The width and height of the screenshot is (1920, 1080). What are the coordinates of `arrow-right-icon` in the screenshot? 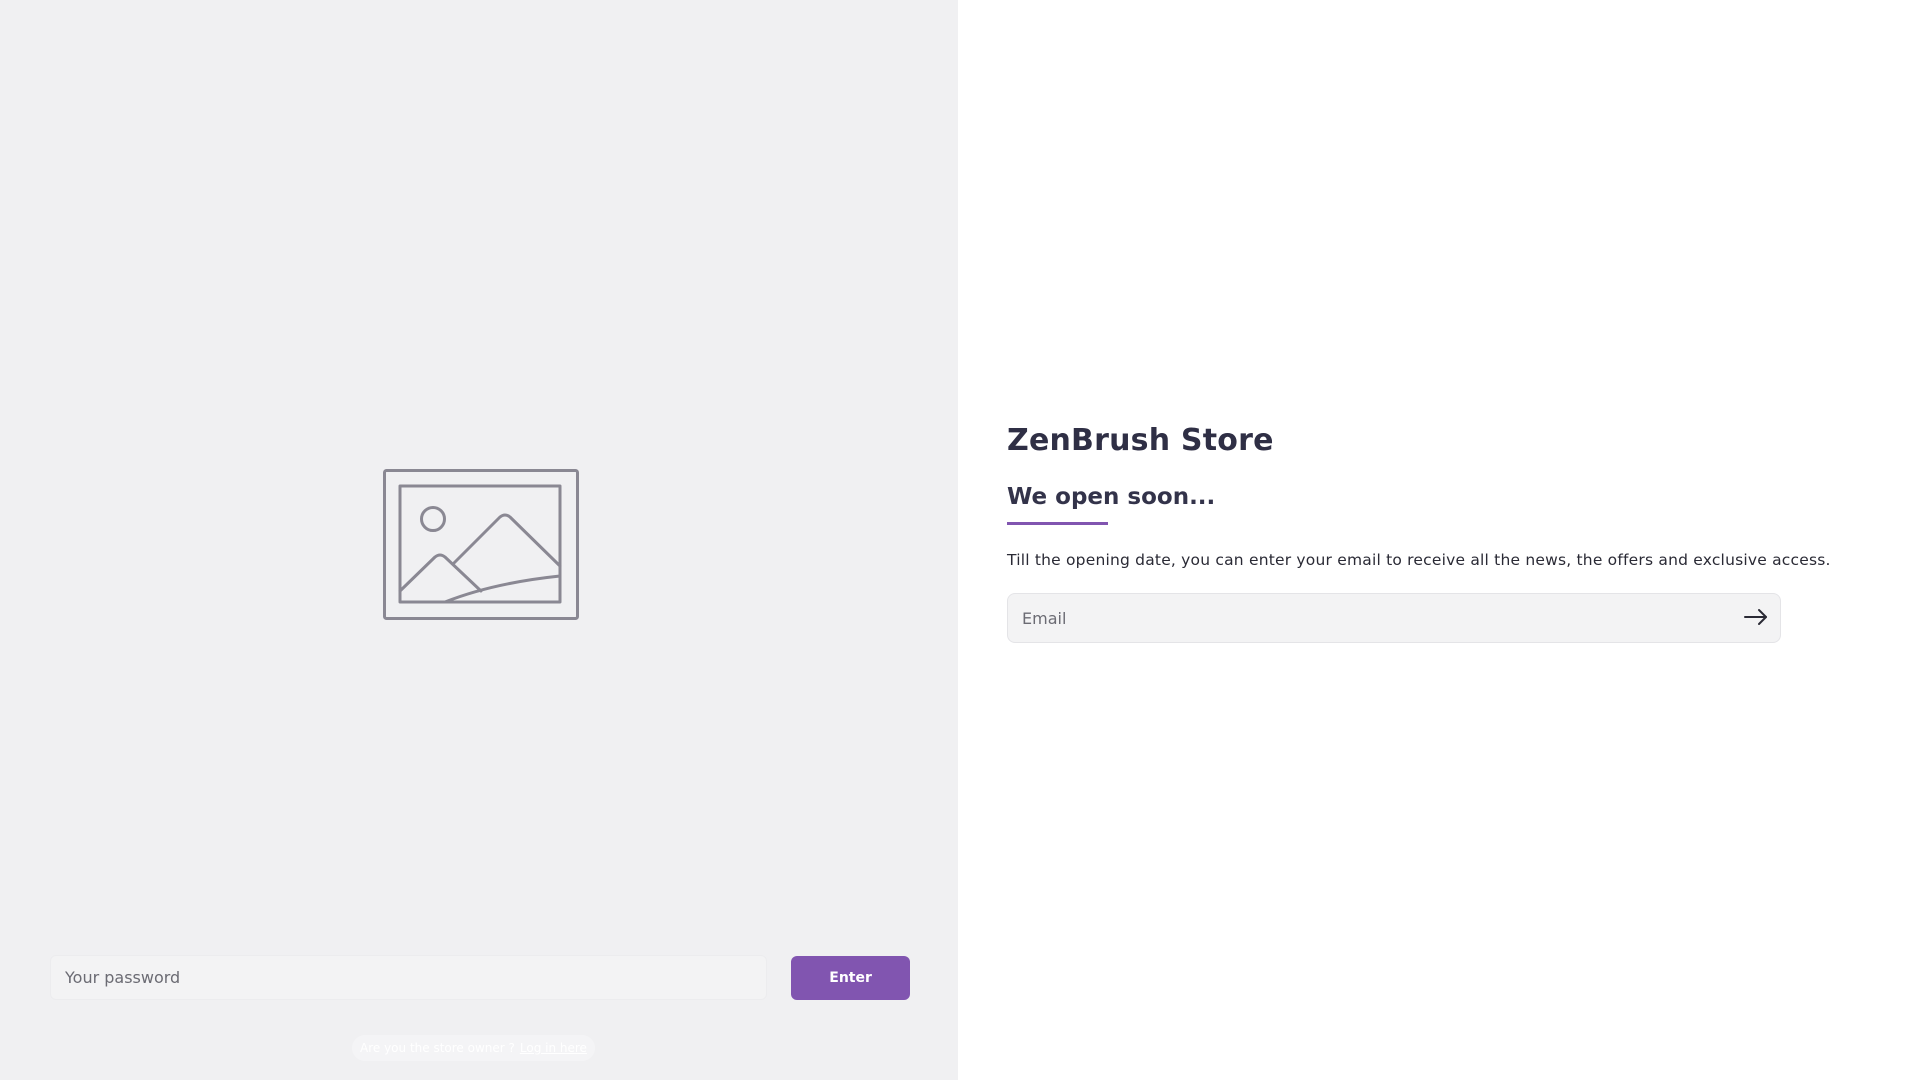 It's located at (1756, 618).